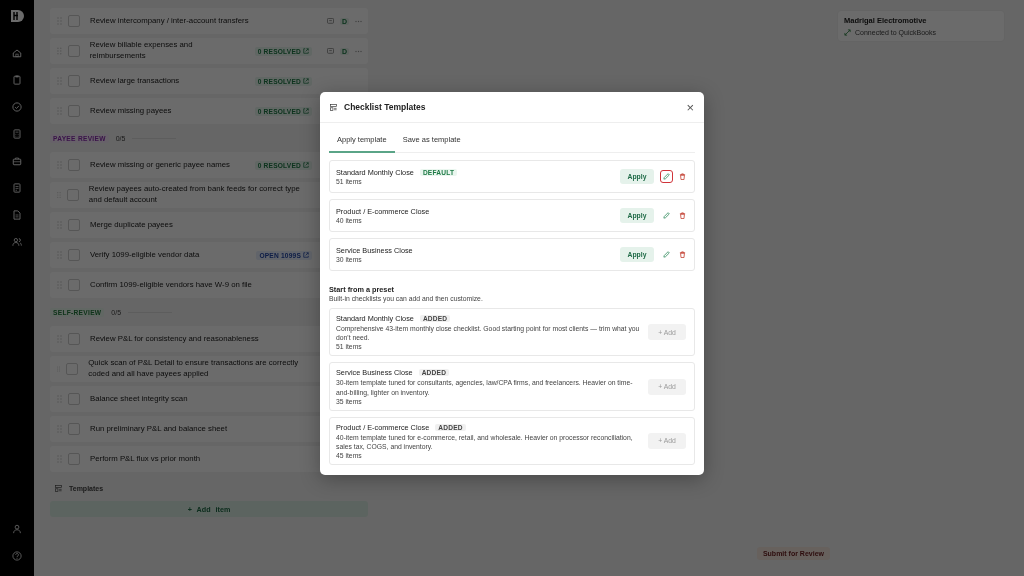 Image resolution: width=1024 pixels, height=576 pixels. I want to click on briefcase-icon, so click(17, 161).